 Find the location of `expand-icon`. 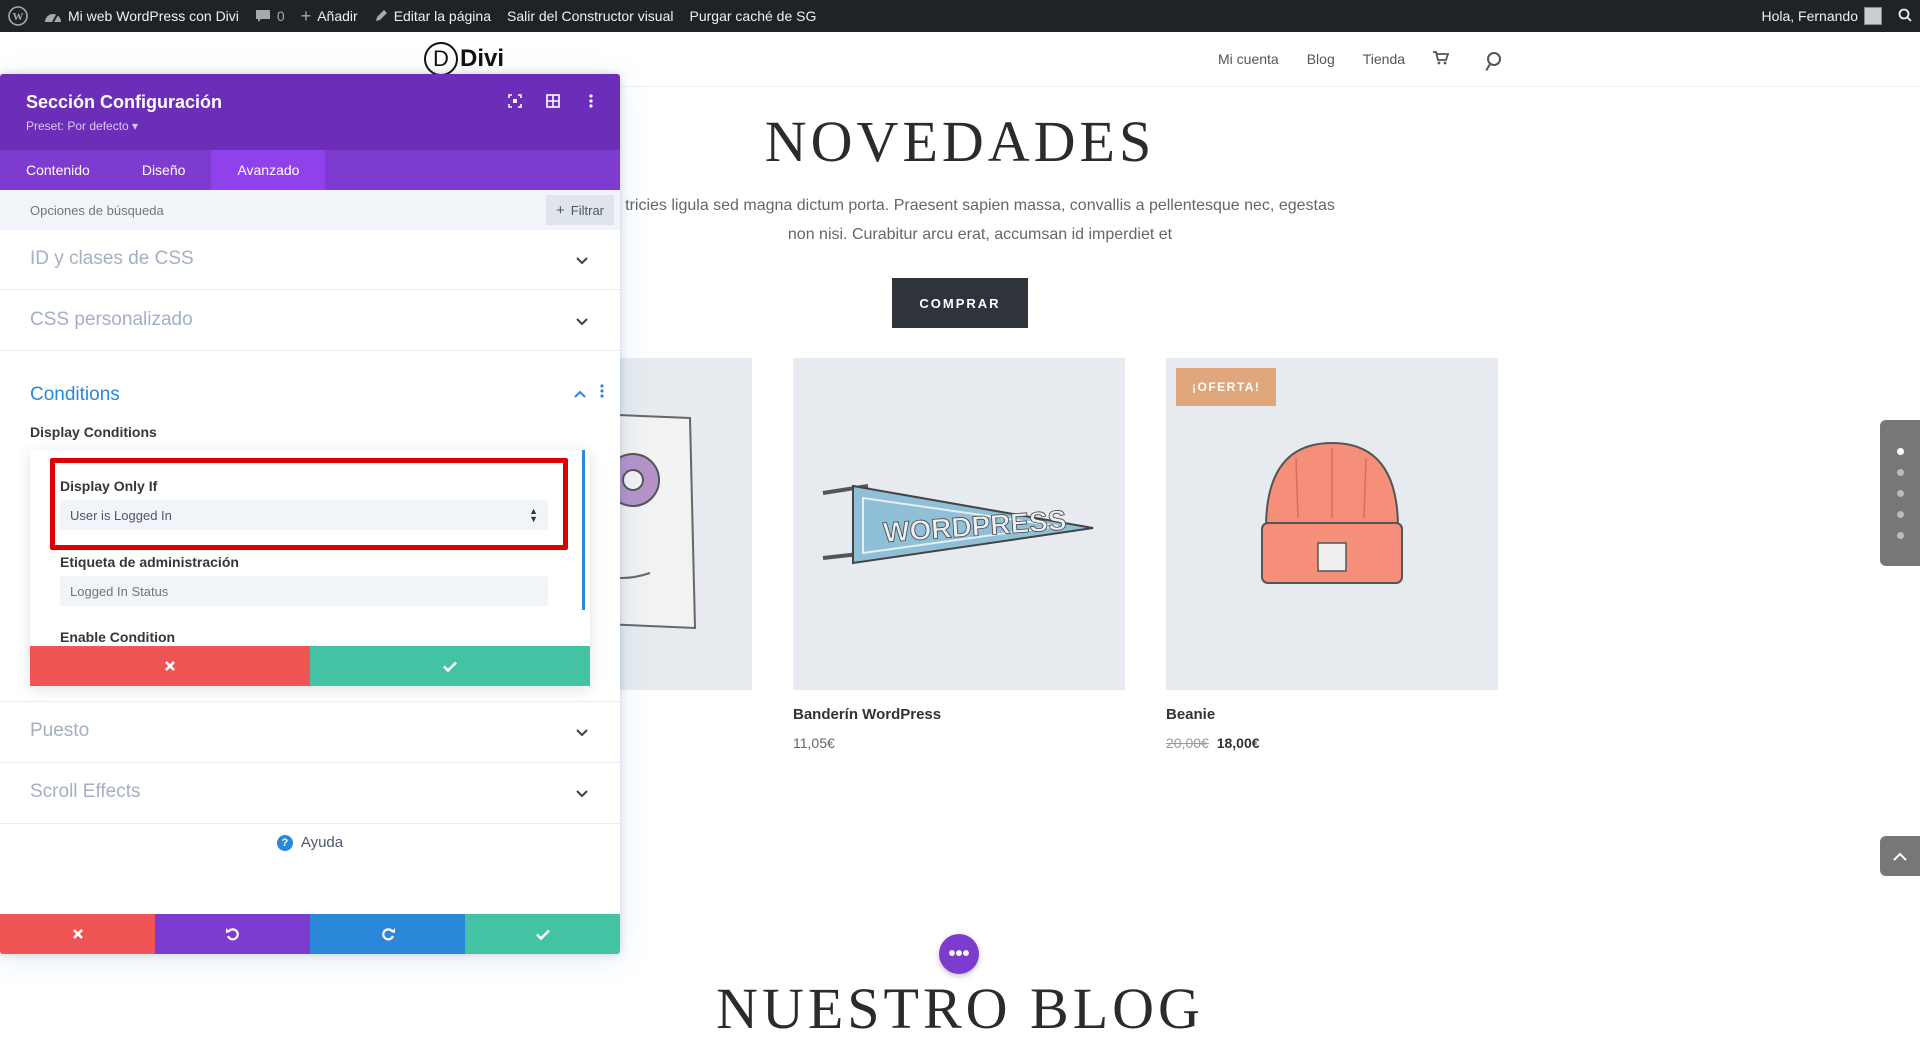

expand-icon is located at coordinates (515, 101).